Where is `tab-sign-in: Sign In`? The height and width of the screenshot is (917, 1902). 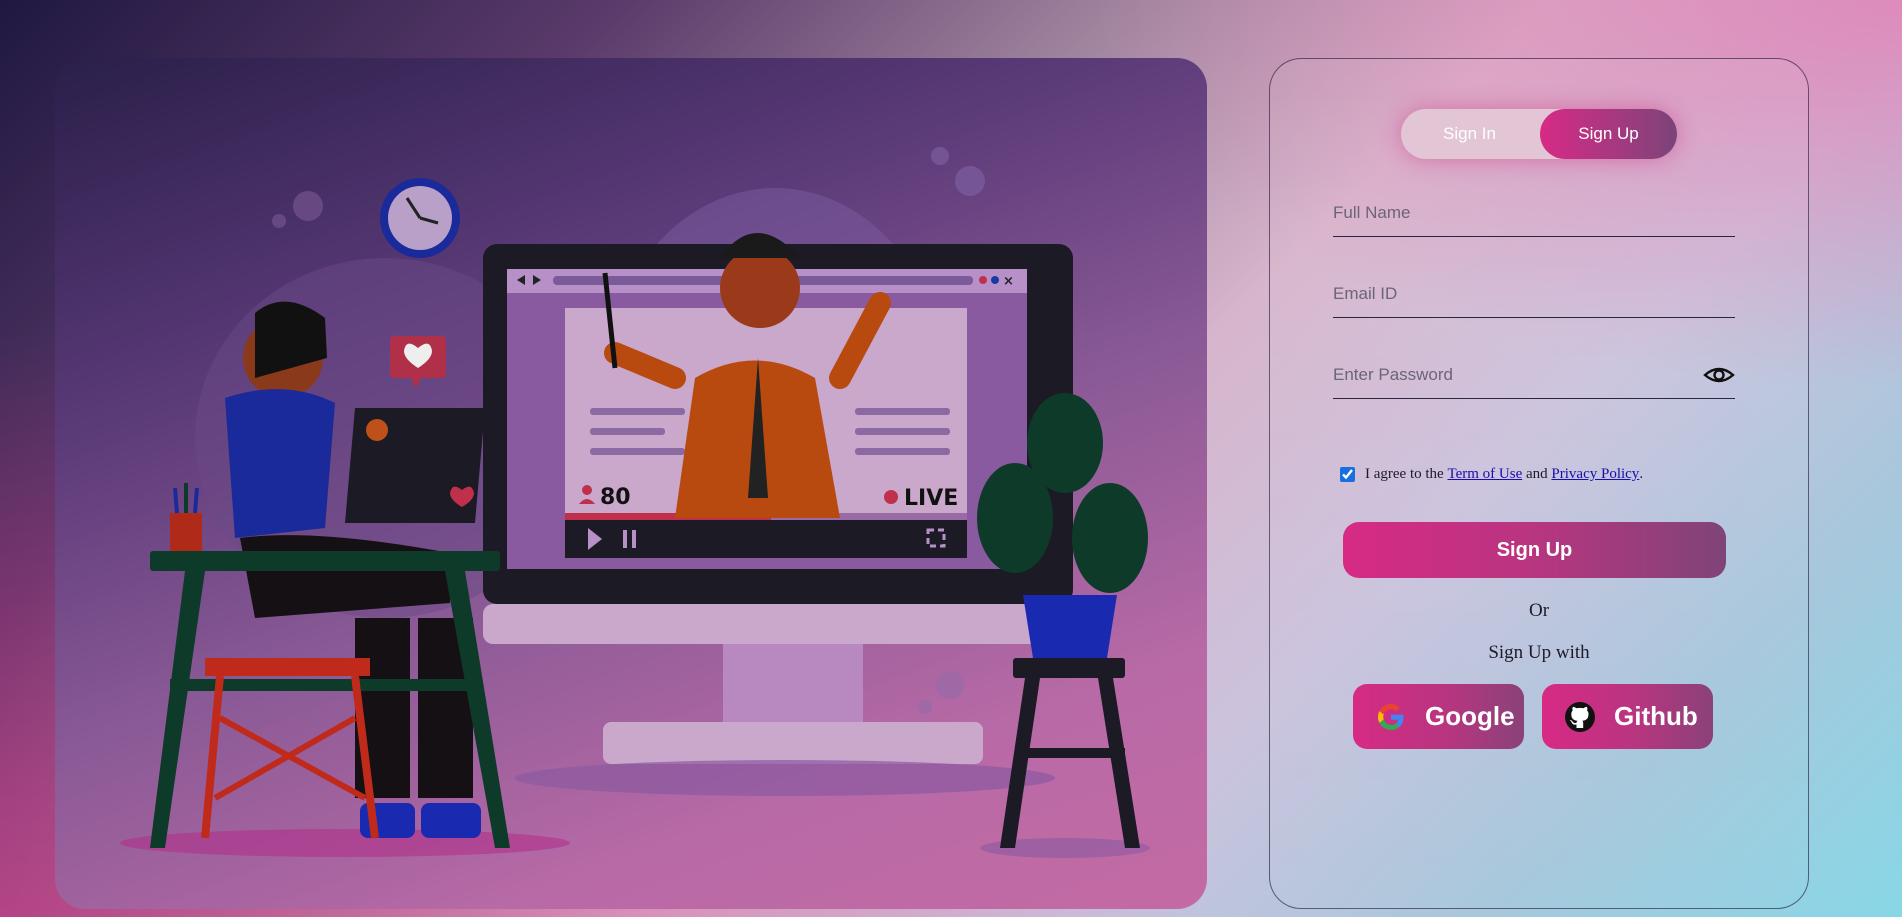 tab-sign-in: Sign In is located at coordinates (1469, 134).